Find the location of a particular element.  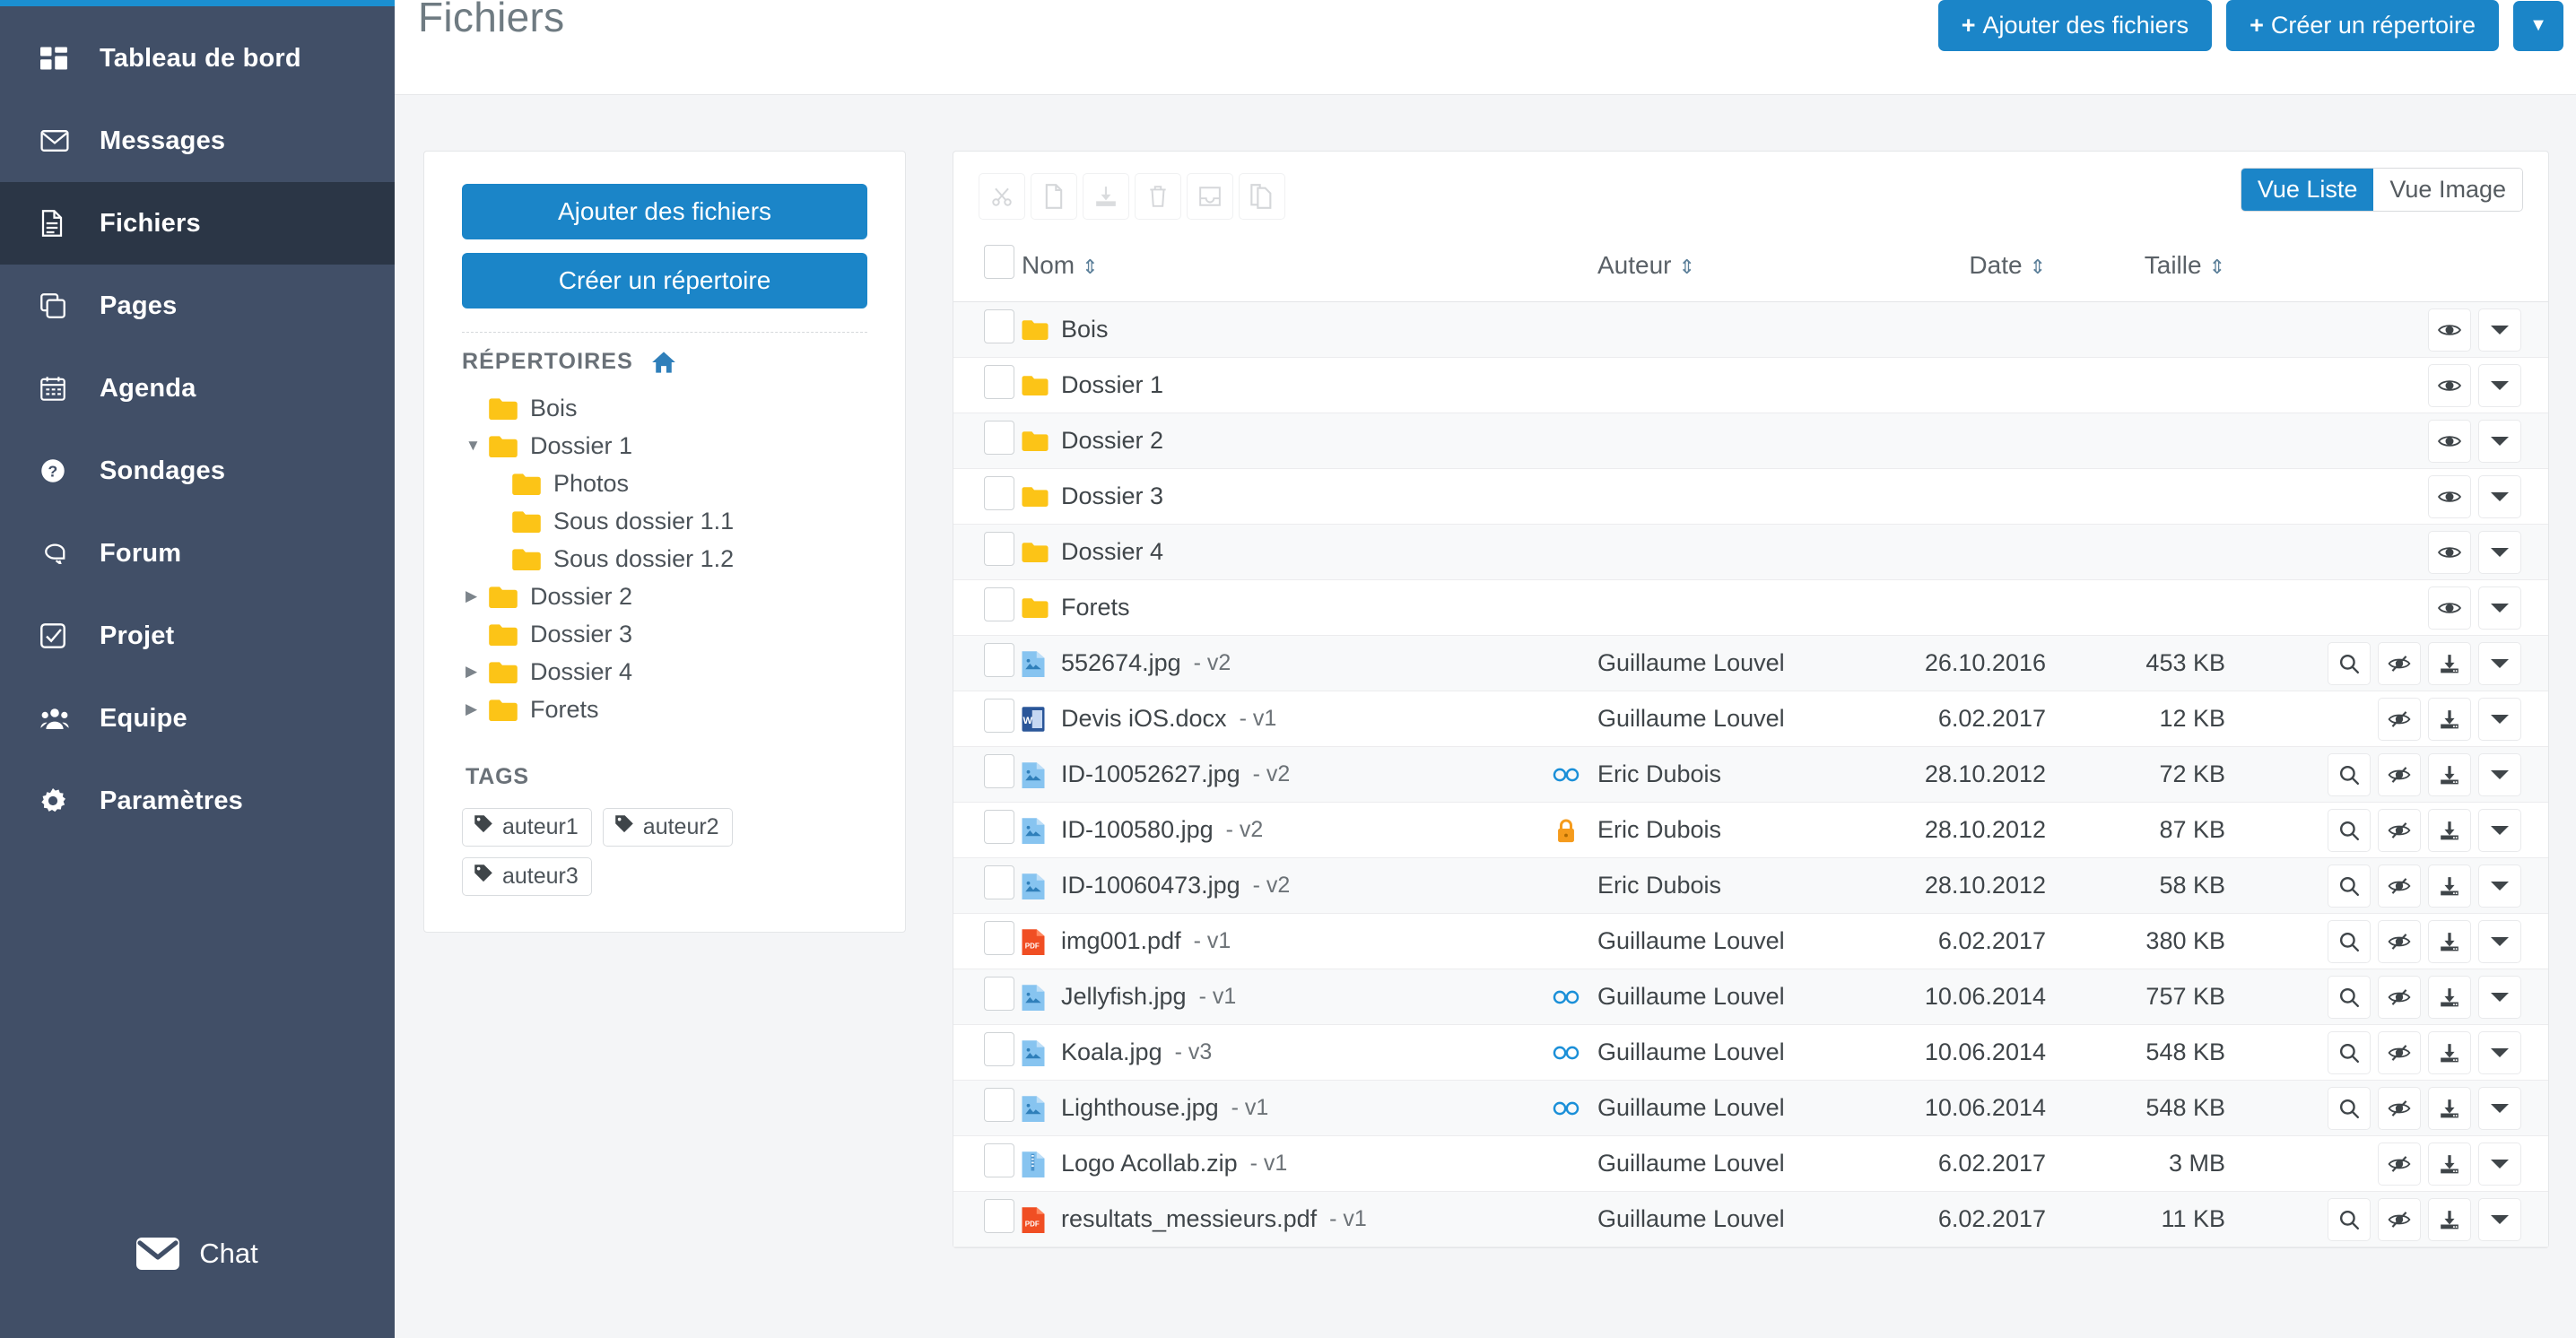

table-row: Dossier 4 is located at coordinates (1750, 552).